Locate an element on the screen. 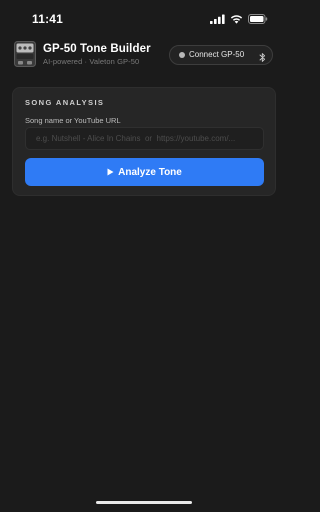 This screenshot has height=512, width=320. pedal-device-icon is located at coordinates (25, 54).